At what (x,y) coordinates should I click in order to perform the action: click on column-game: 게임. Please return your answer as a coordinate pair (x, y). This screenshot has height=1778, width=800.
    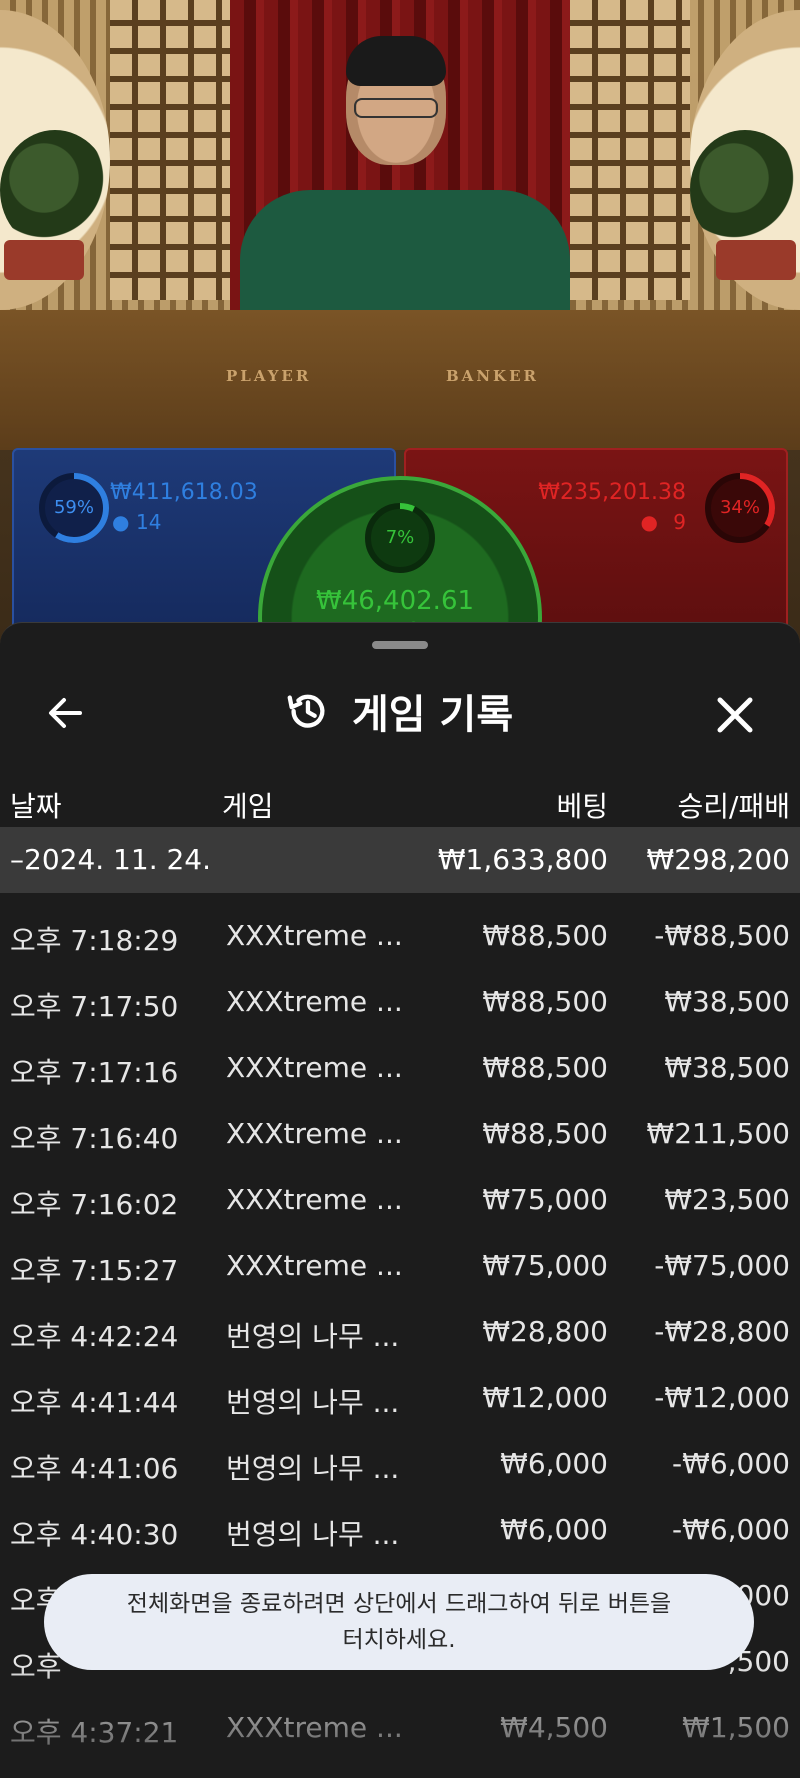
    Looking at the image, I should click on (248, 805).